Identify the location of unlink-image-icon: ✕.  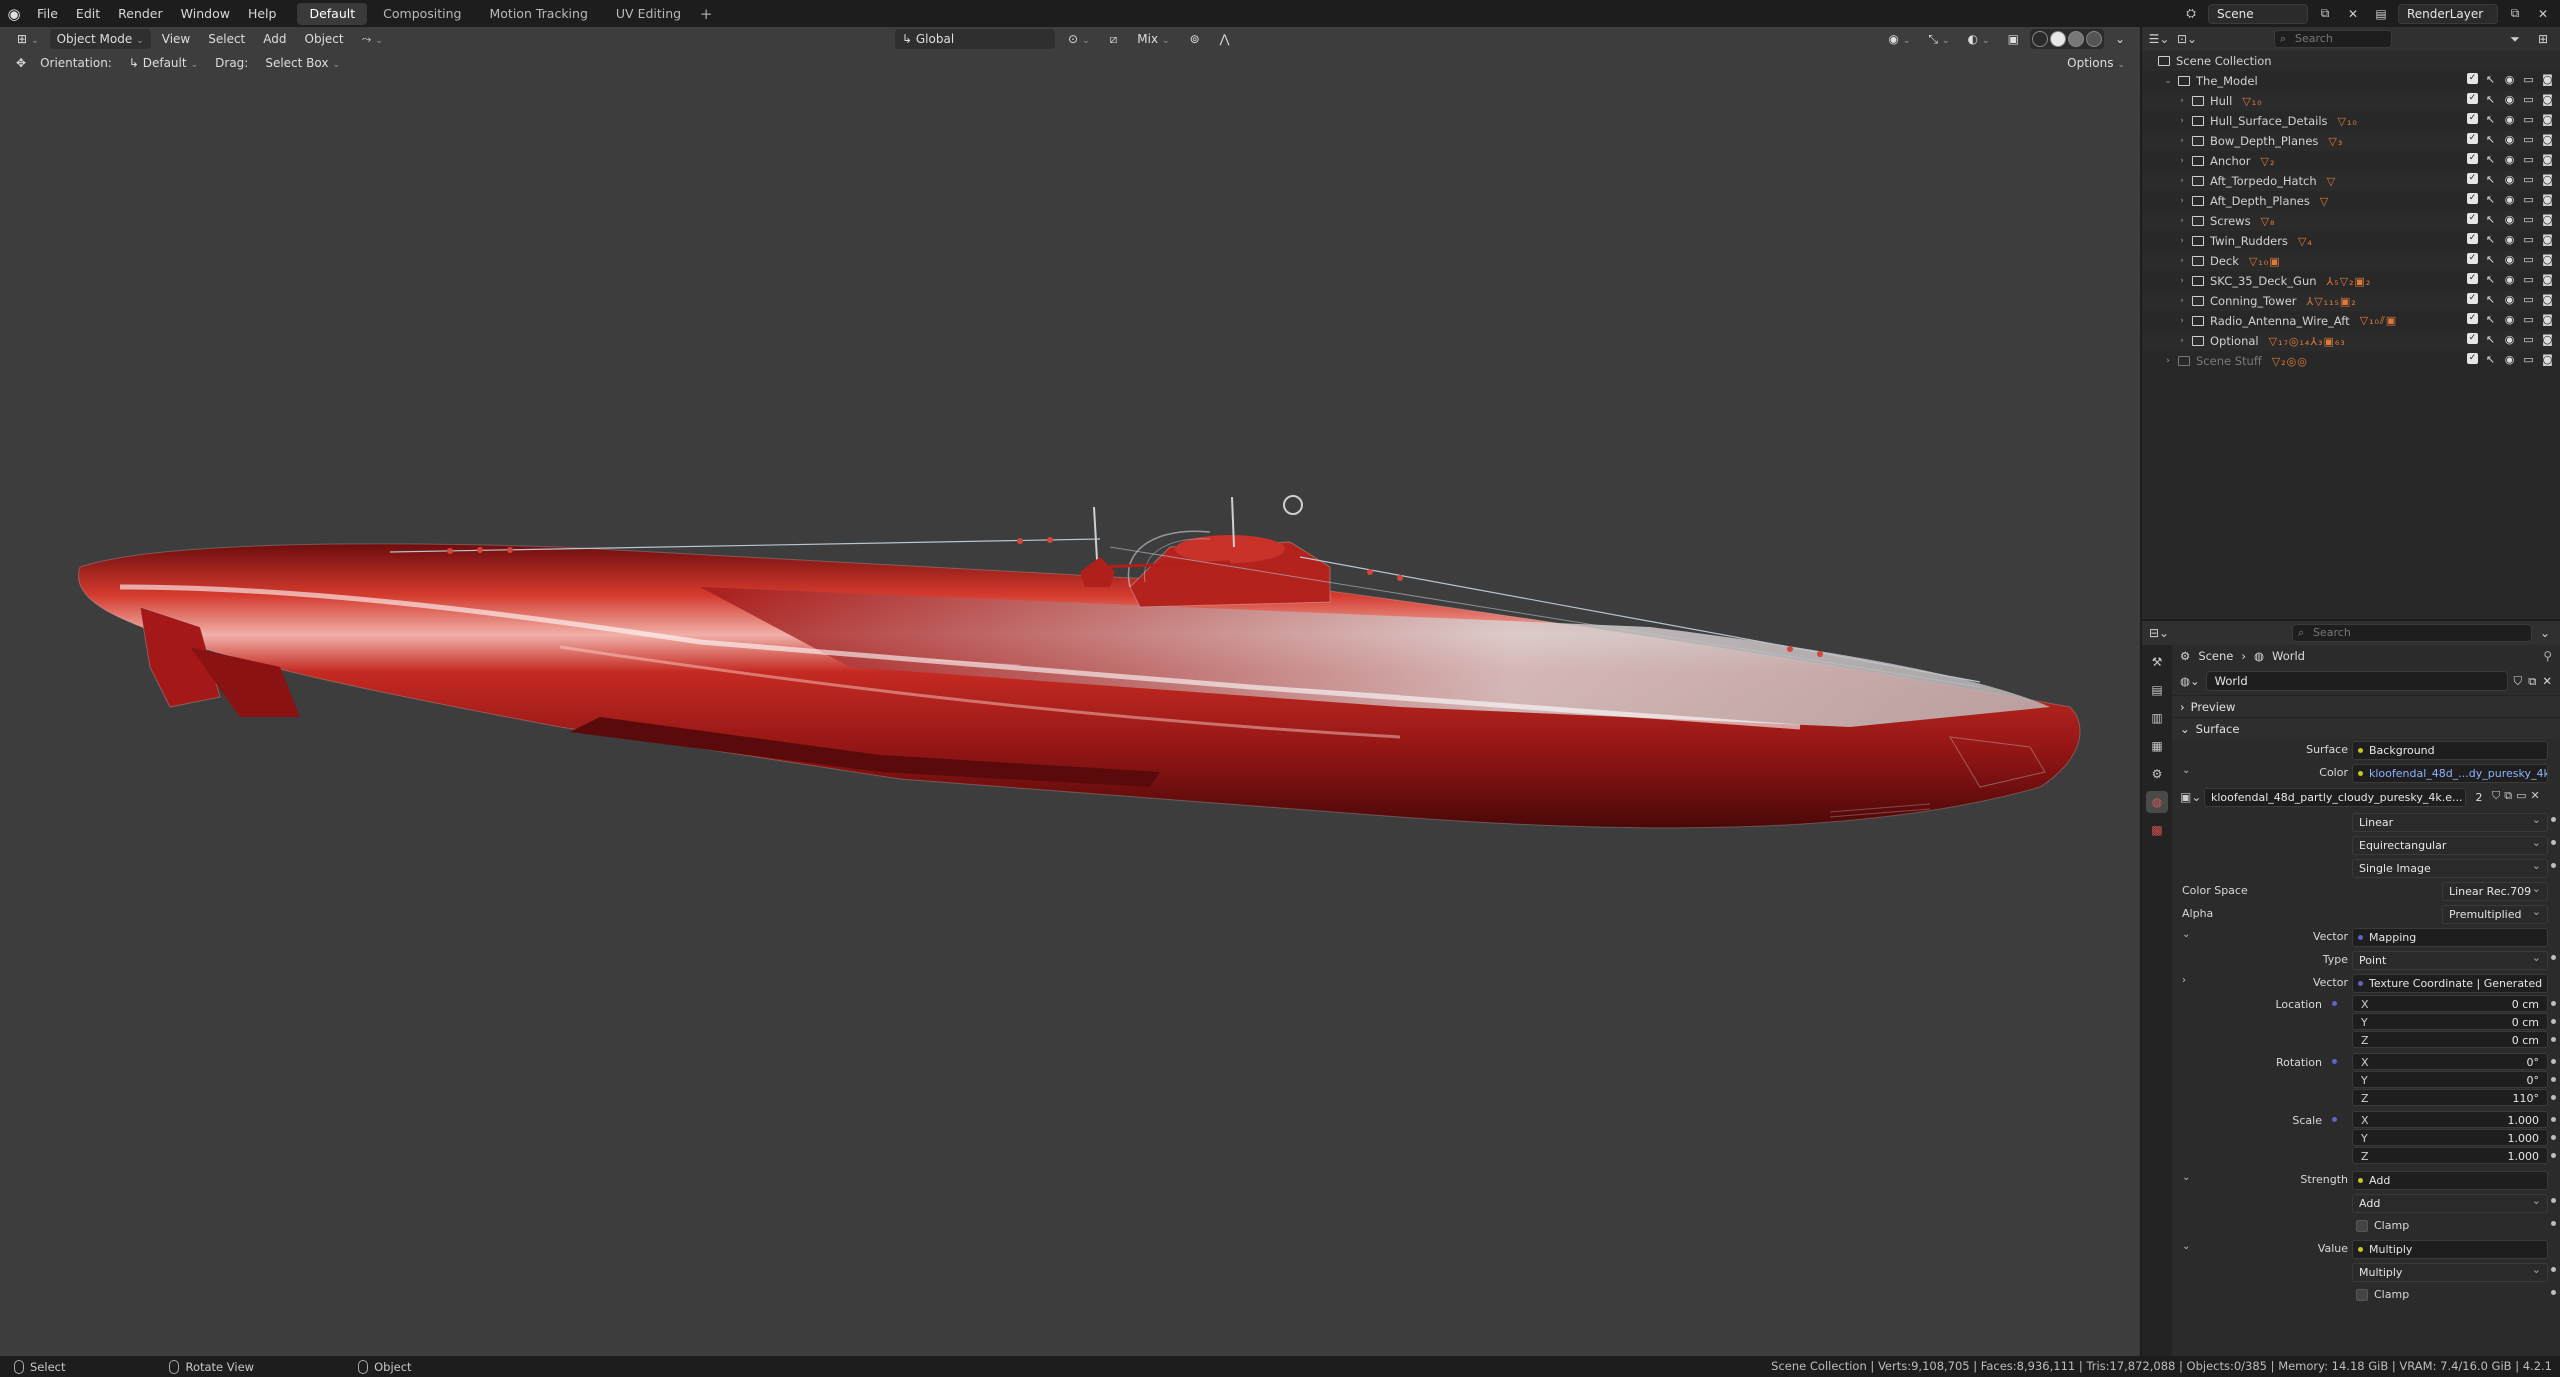
(2535, 796).